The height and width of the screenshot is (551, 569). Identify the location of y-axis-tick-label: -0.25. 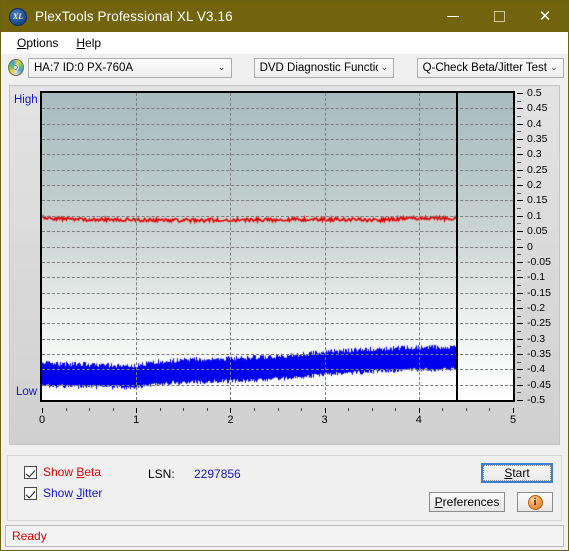
(539, 323).